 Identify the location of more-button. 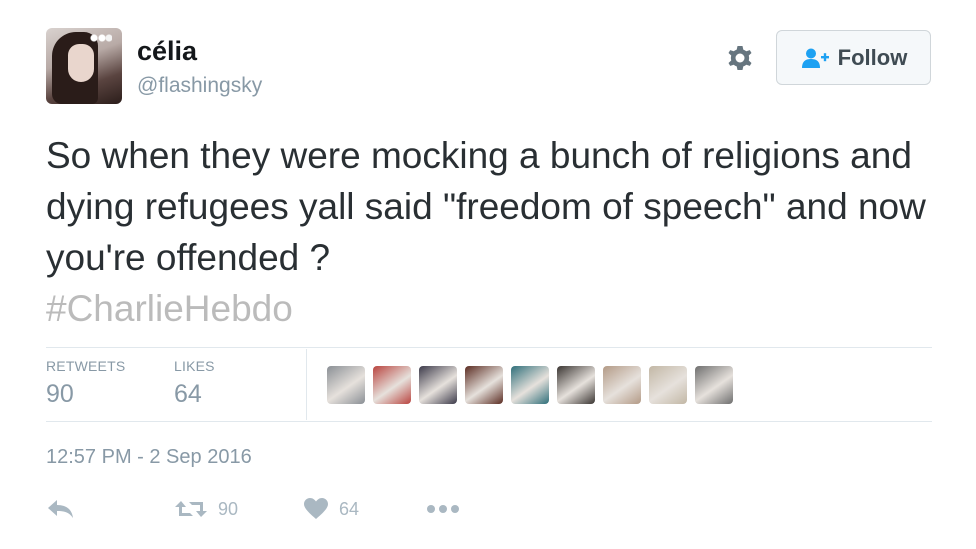
(443, 509).